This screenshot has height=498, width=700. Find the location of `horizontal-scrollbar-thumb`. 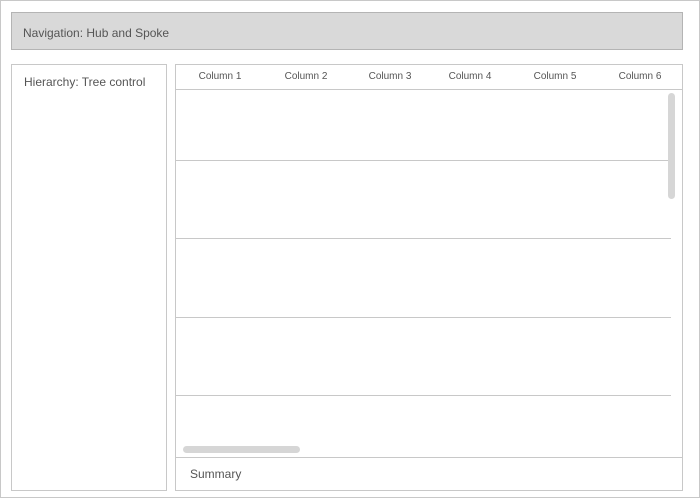

horizontal-scrollbar-thumb is located at coordinates (241, 449).